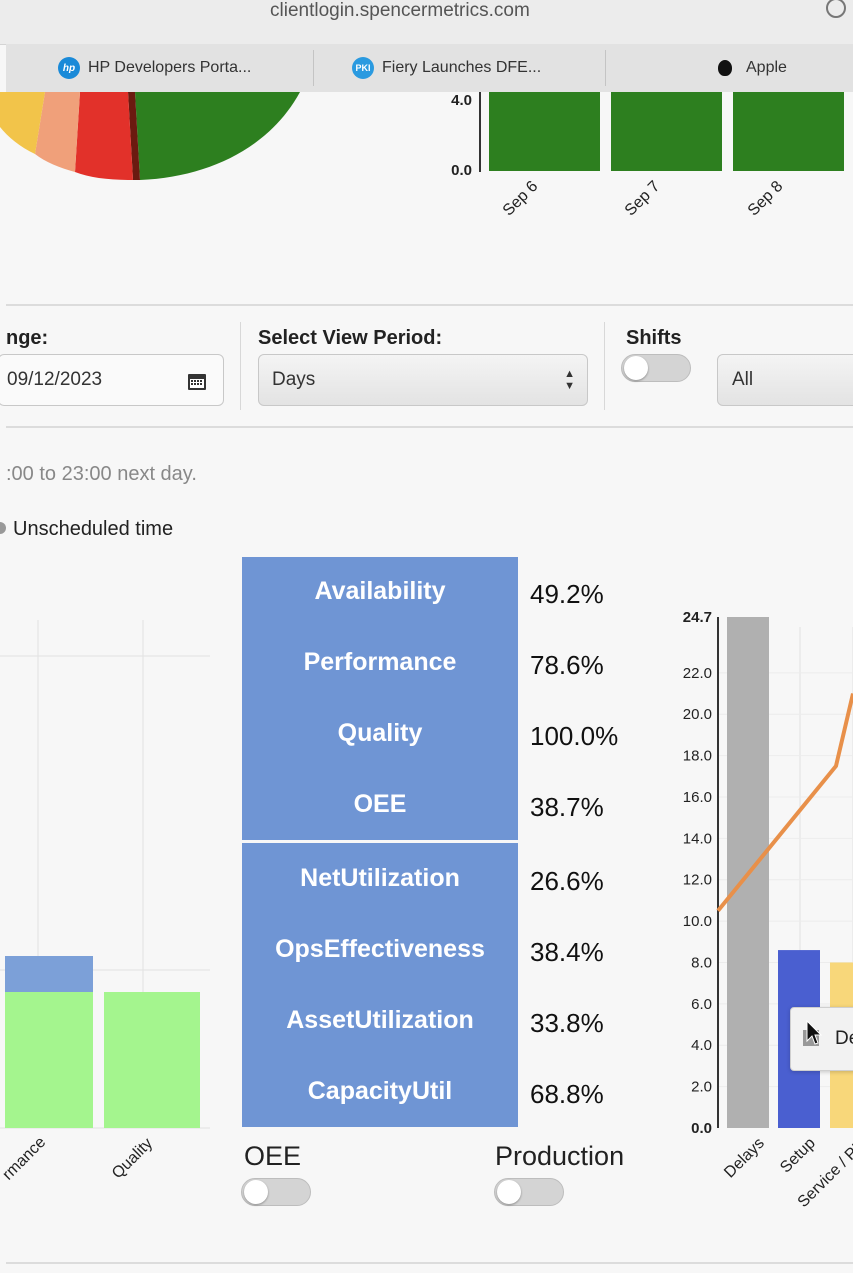  I want to click on y-tick-label: 8.0, so click(701, 962).